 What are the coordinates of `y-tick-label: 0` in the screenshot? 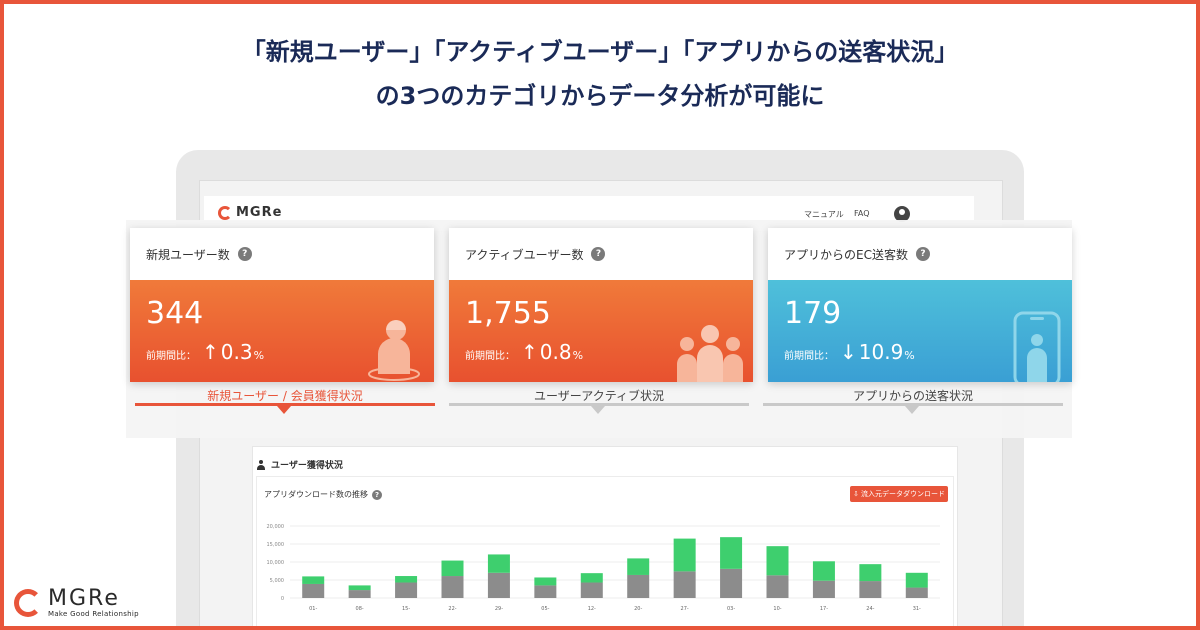 It's located at (282, 599).